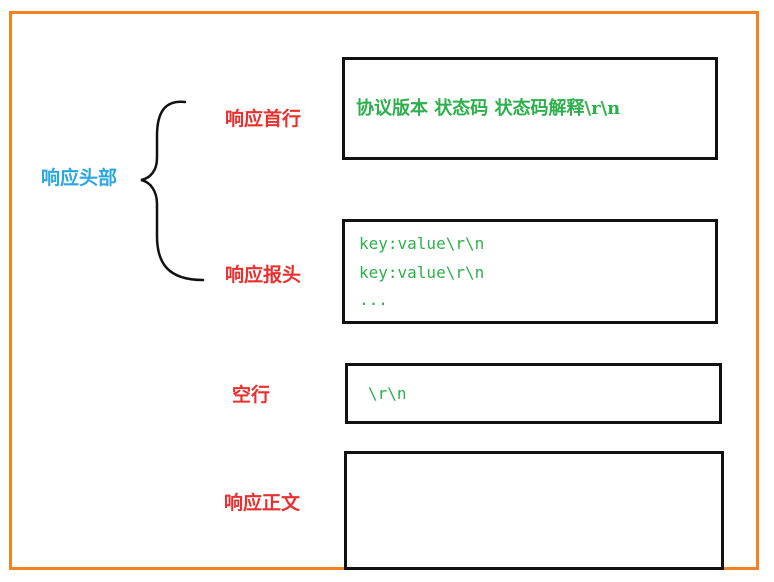 The width and height of the screenshot is (774, 582). What do you see at coordinates (172, 191) in the screenshot?
I see `curly-brace-icon` at bounding box center [172, 191].